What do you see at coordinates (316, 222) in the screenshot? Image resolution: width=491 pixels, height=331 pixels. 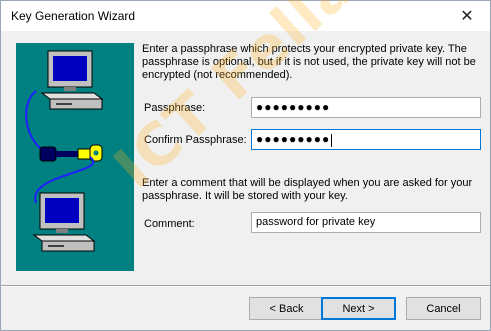 I see `comment-value: password for private key` at bounding box center [316, 222].